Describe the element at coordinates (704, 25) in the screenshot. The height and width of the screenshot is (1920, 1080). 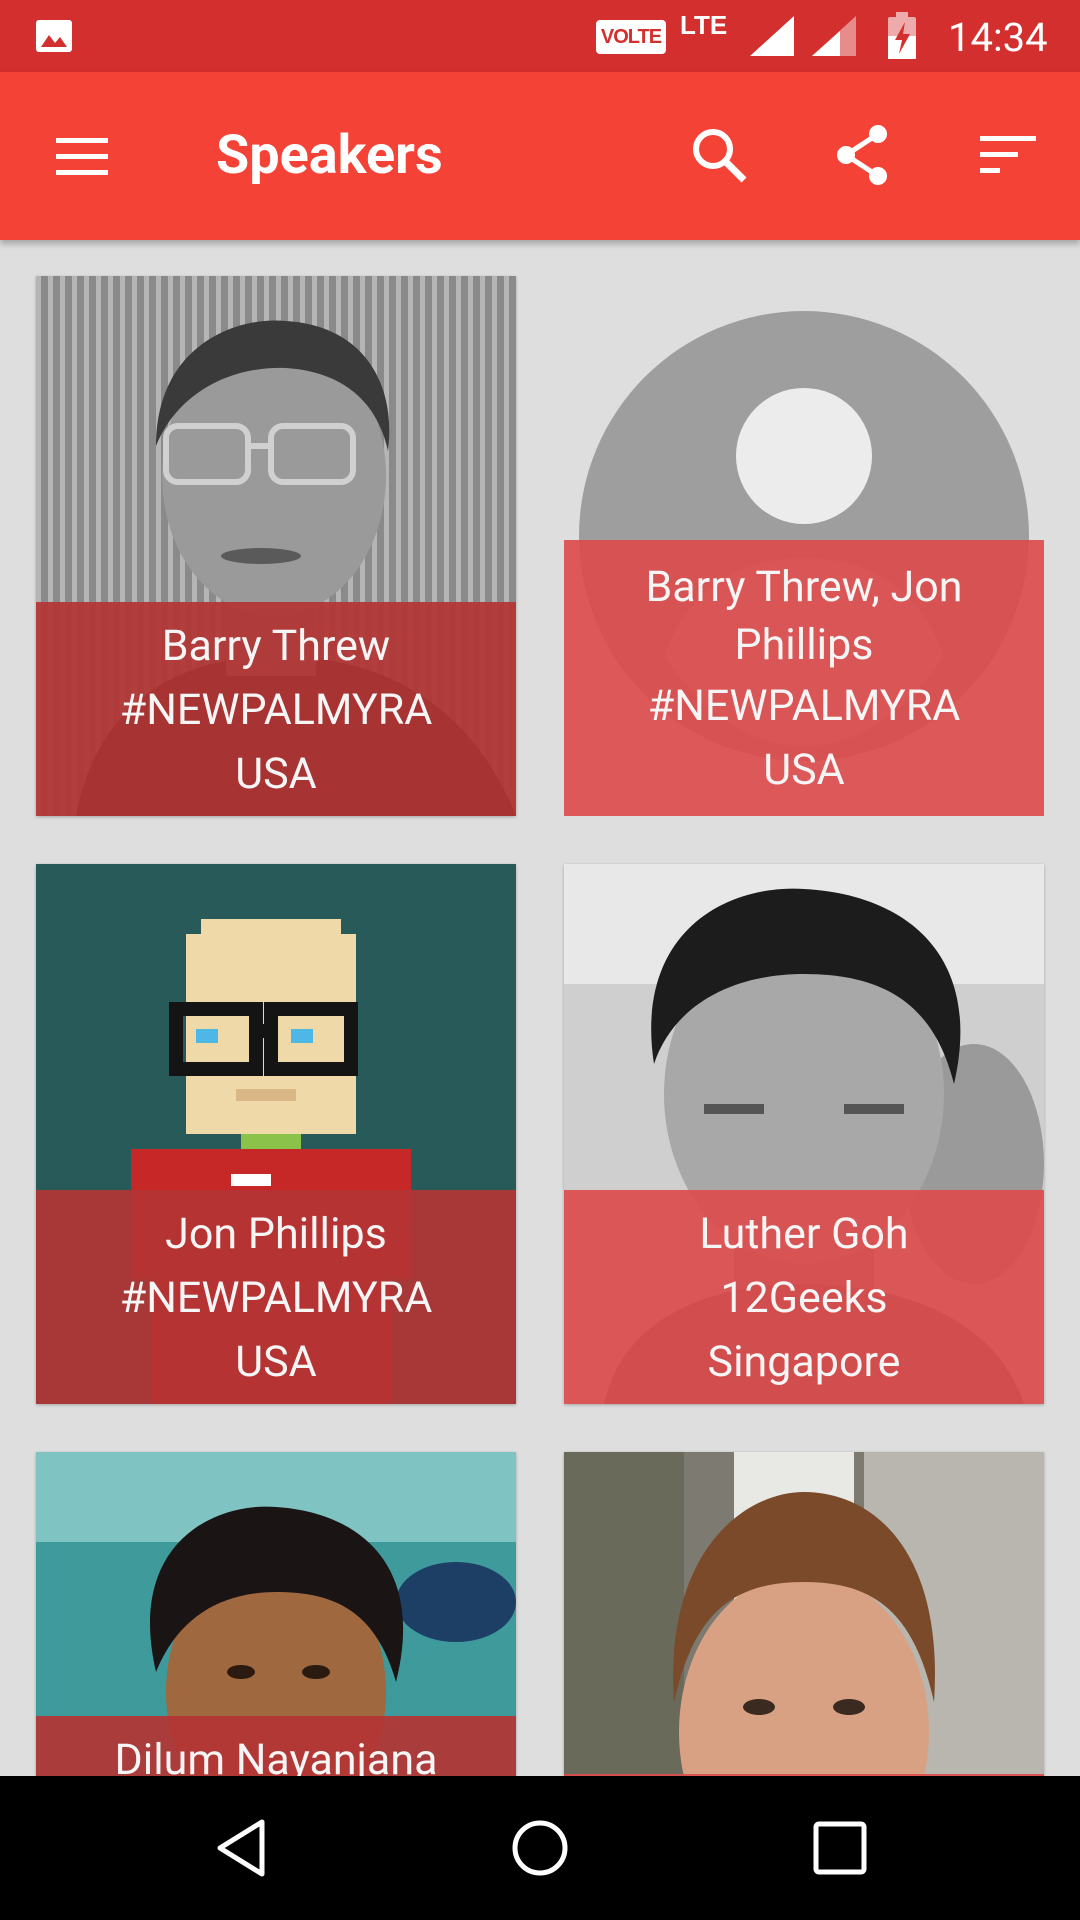
I see `network-type: LTE` at that location.